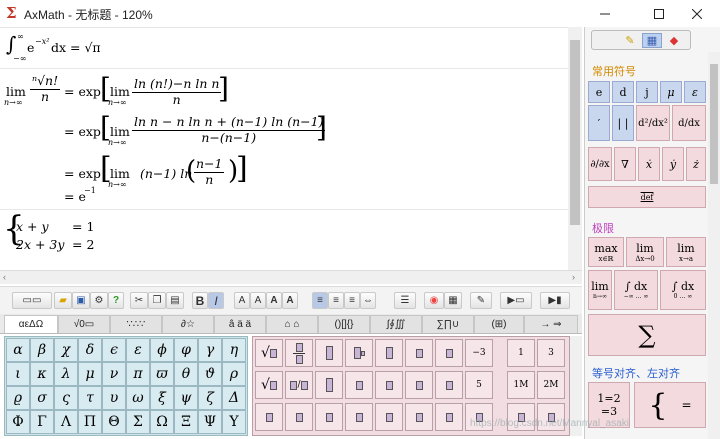 The height and width of the screenshot is (439, 720). What do you see at coordinates (258, 300) in the screenshot?
I see `font-style-button-2: A` at bounding box center [258, 300].